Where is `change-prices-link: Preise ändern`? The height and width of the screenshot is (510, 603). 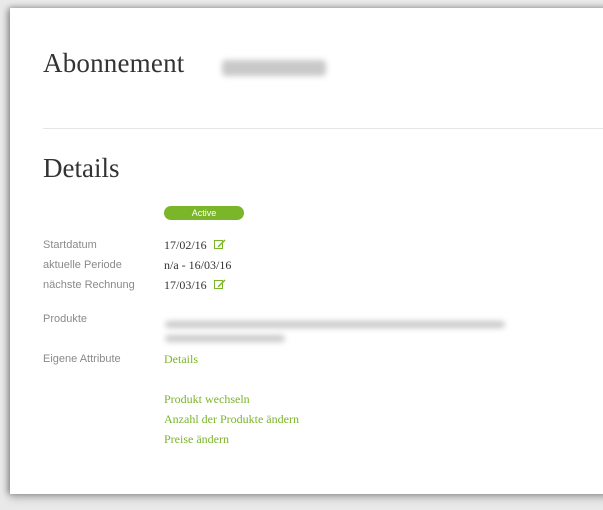
change-prices-link: Preise ändern is located at coordinates (196, 439).